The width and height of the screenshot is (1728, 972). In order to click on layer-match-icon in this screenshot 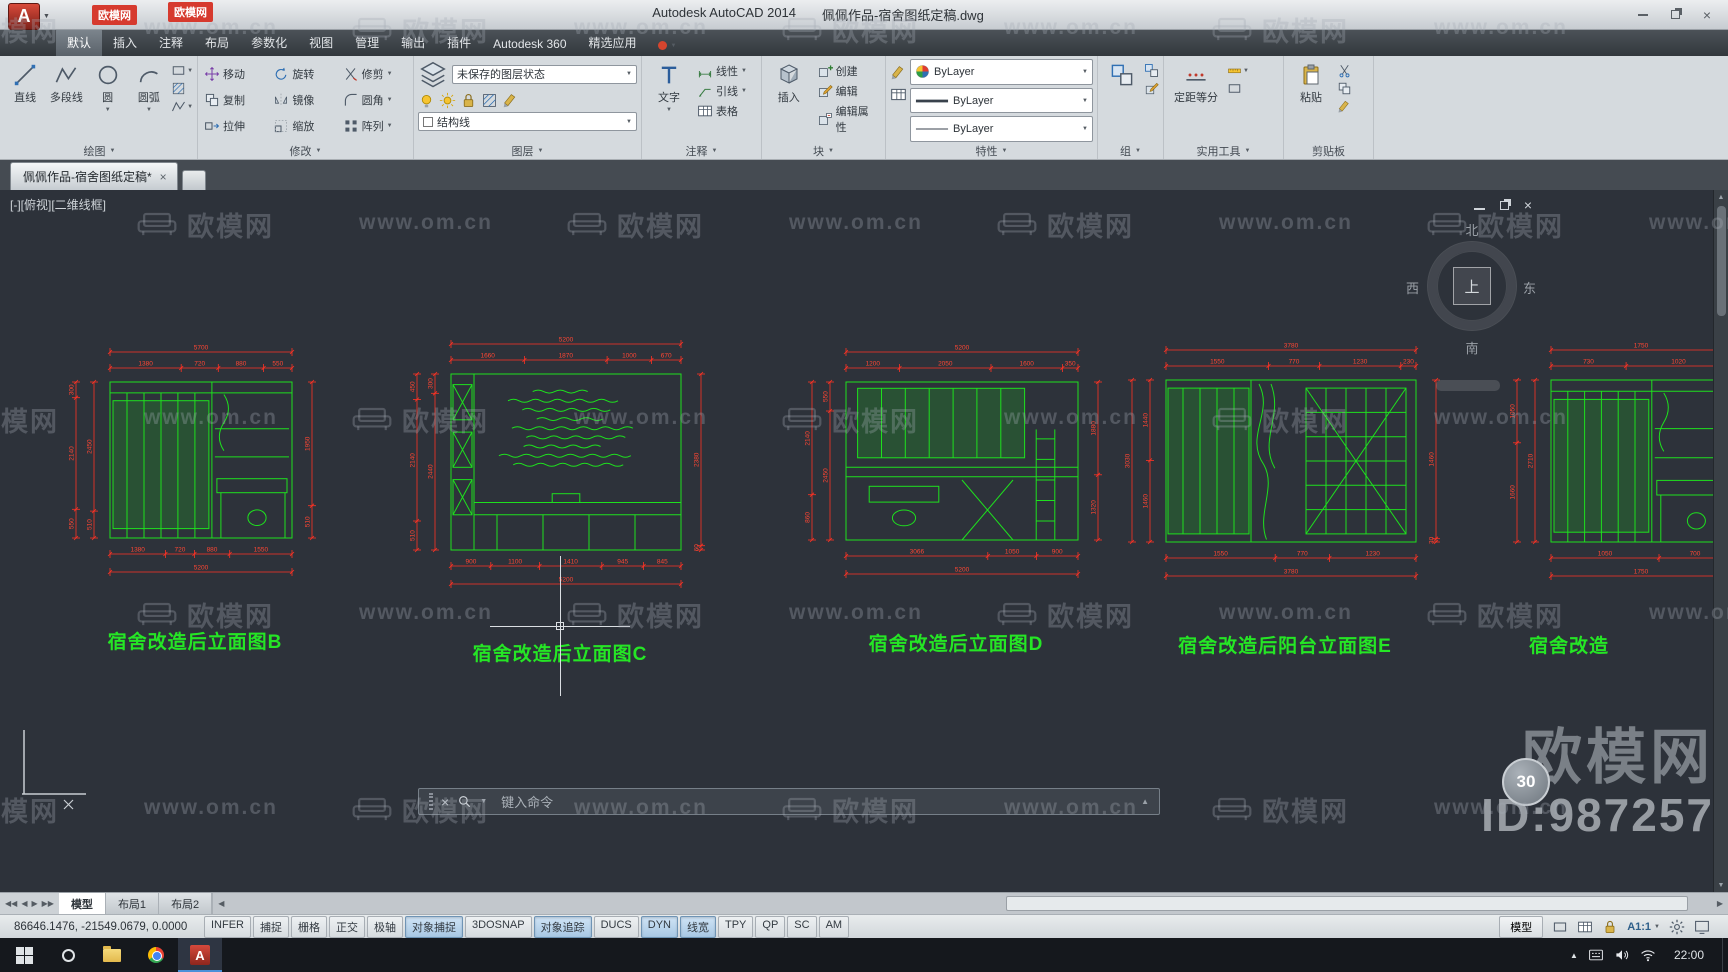, I will do `click(510, 100)`.